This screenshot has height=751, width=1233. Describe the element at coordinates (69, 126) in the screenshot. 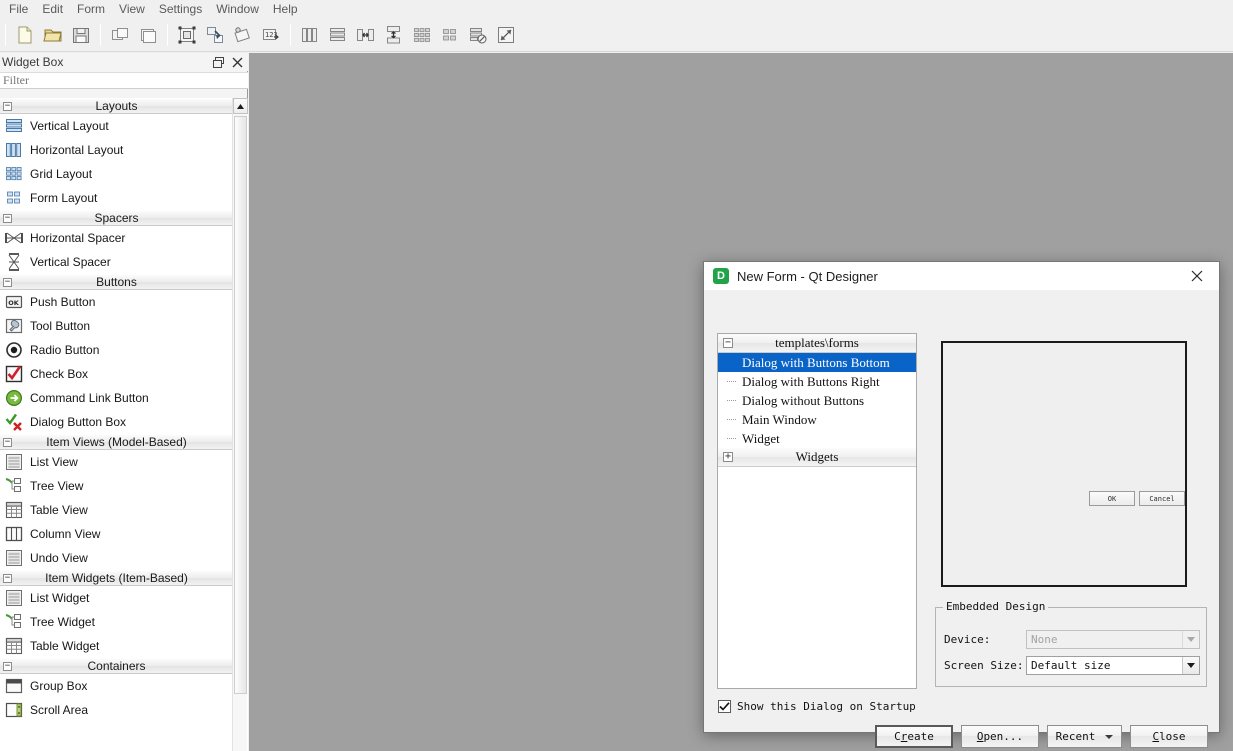

I see `widget-item-label: Vertical Layout` at that location.